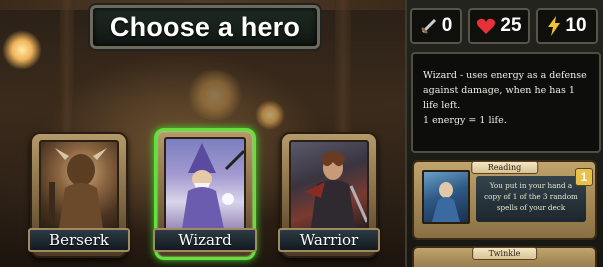 The height and width of the screenshot is (267, 603). I want to click on lightning-icon, so click(554, 26).